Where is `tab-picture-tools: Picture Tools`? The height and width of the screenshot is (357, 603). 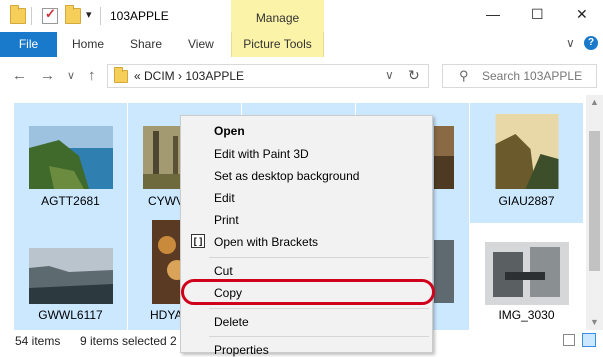 tab-picture-tools: Picture Tools is located at coordinates (277, 44).